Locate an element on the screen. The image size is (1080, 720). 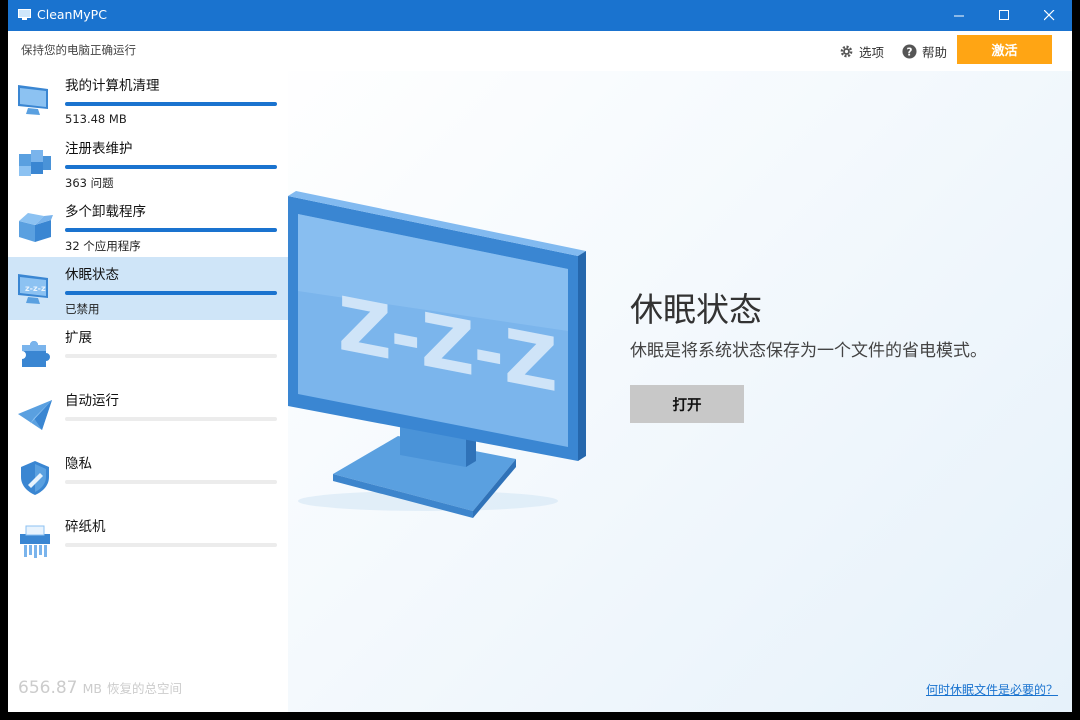
hibernation-monitor-icon: z-z-z is located at coordinates (33, 289).